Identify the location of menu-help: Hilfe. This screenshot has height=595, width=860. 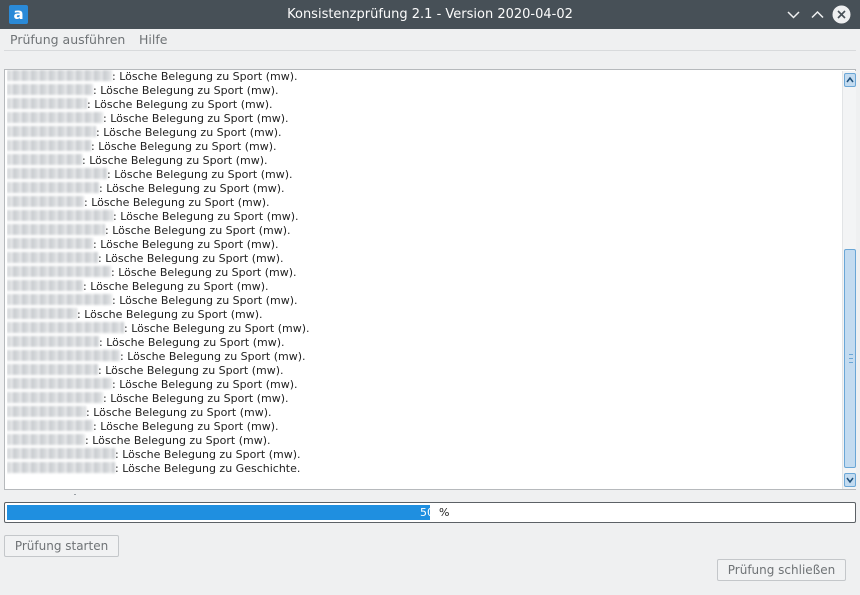
(153, 40).